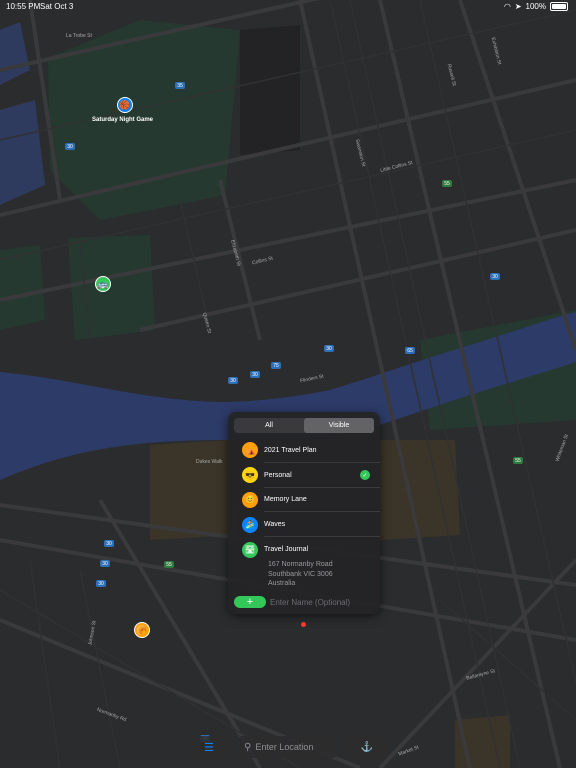 The height and width of the screenshot is (768, 576). What do you see at coordinates (518, 6) in the screenshot?
I see `location-arrow-icon: ➤` at bounding box center [518, 6].